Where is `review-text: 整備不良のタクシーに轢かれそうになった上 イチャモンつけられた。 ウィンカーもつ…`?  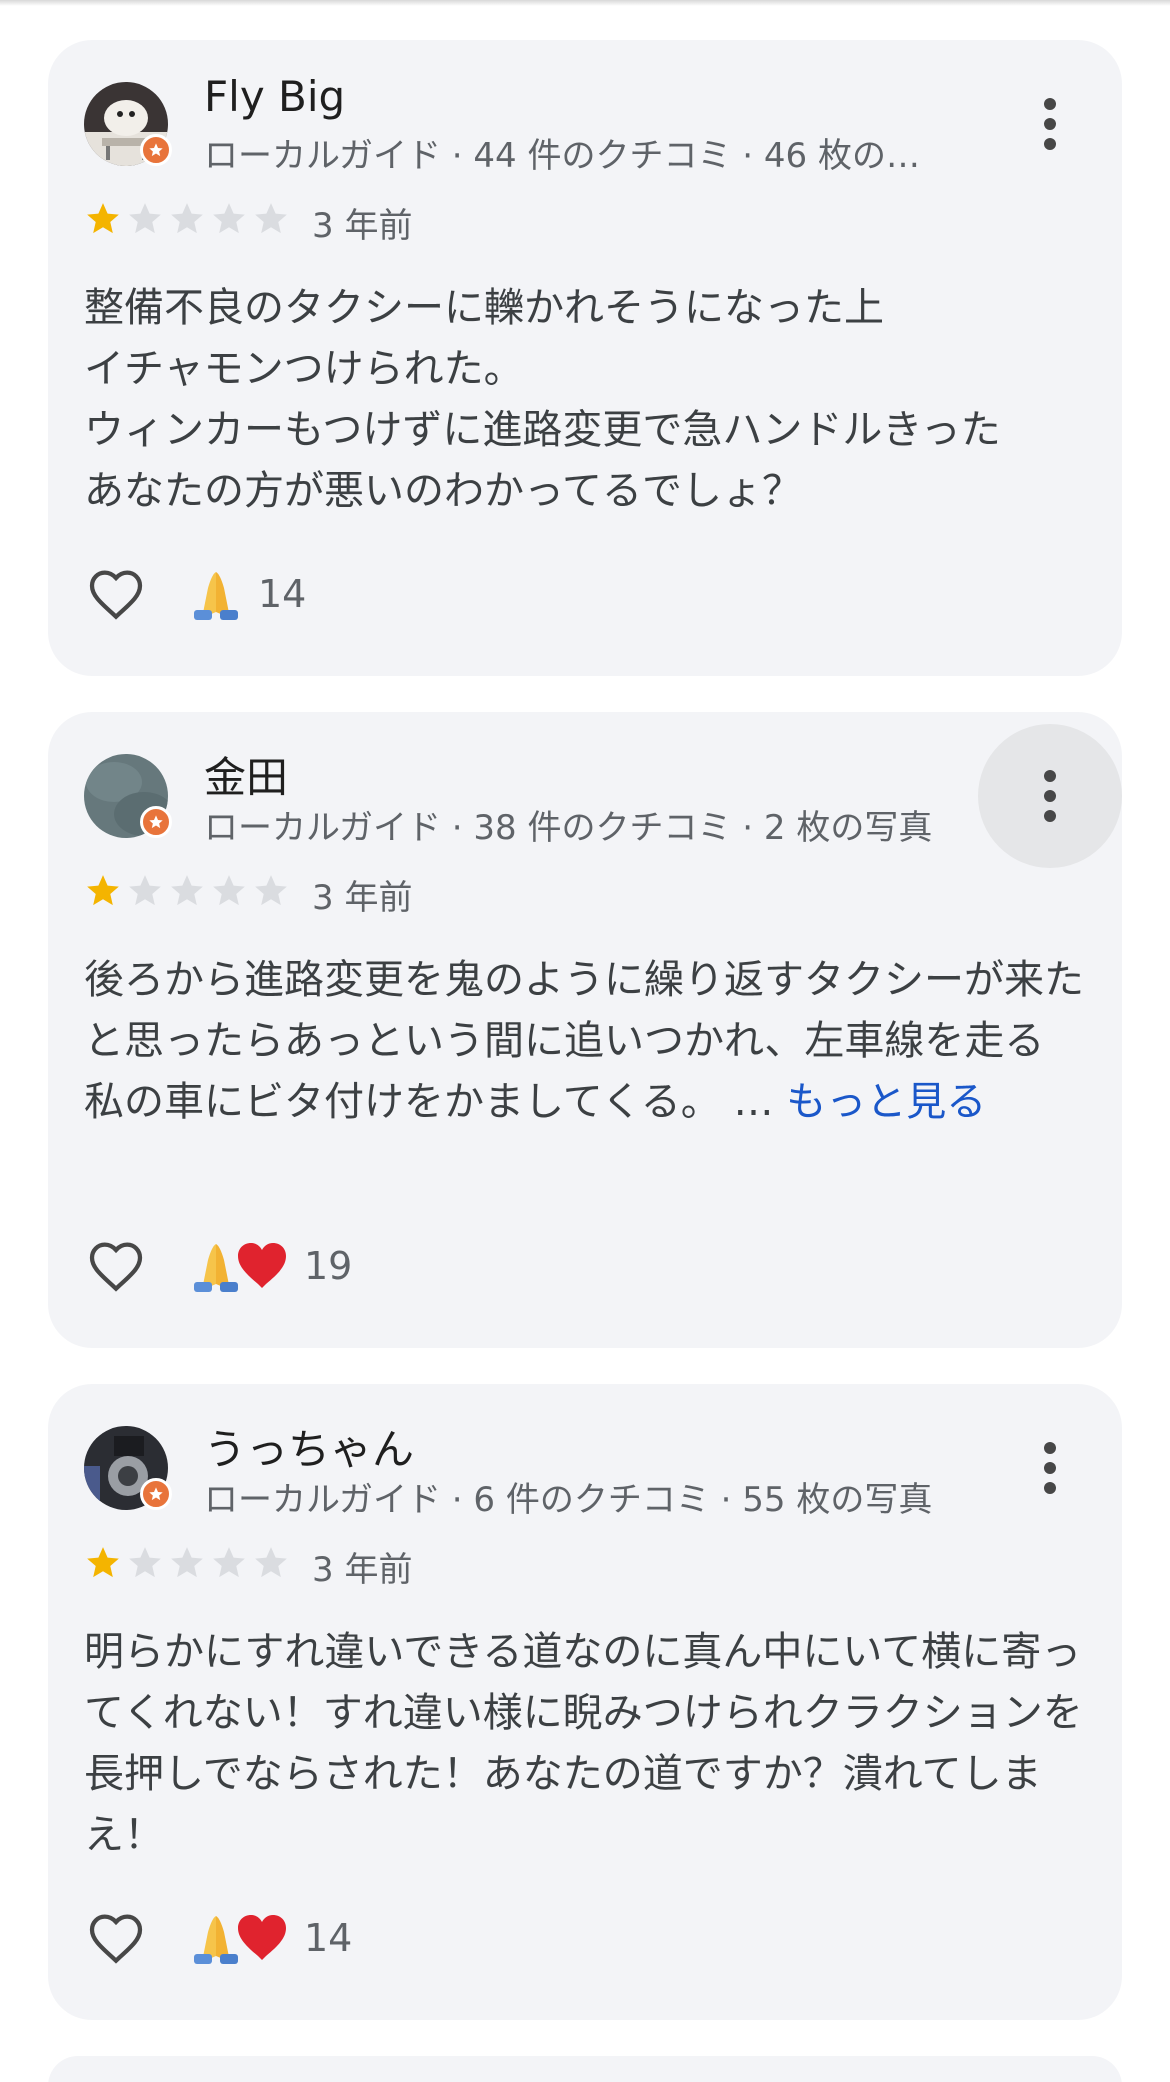 review-text: 整備不良のタクシーに轢かれそうになった上 イチャモンつけられた。 ウィンカーもつ… is located at coordinates (584, 400).